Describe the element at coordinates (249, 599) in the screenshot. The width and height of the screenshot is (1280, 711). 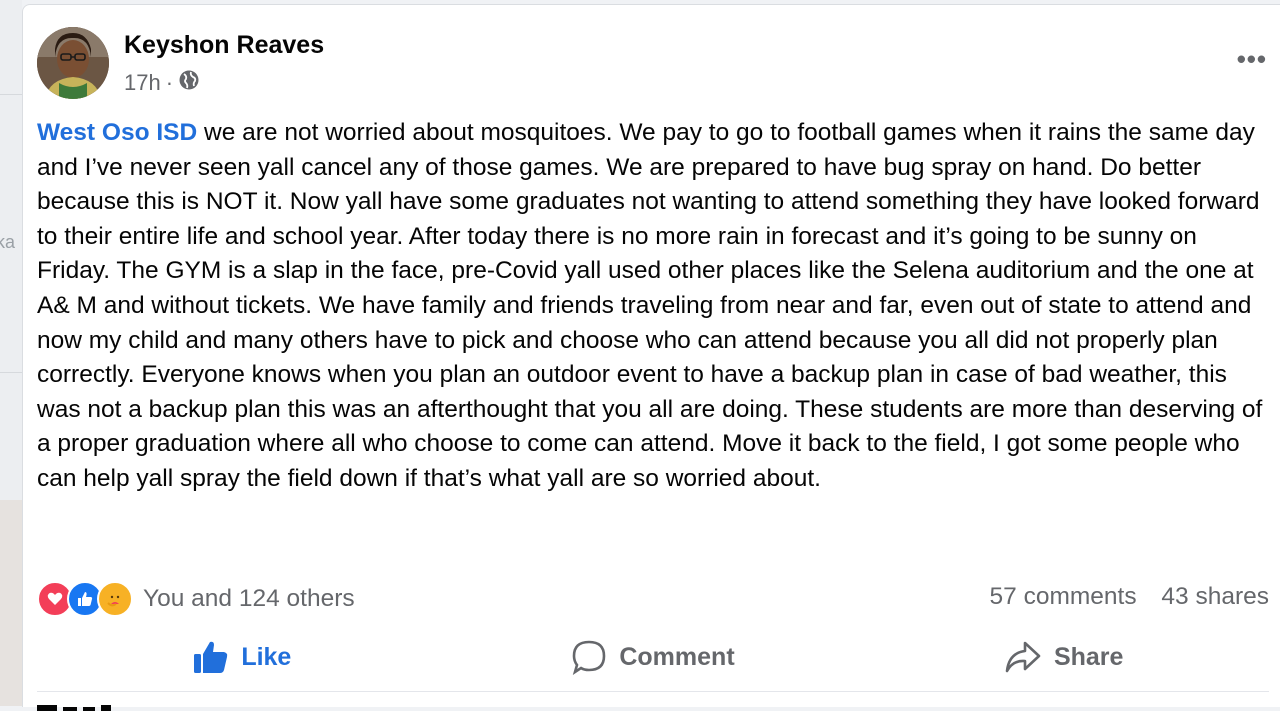
I see `reactions-count: You and 124 others` at that location.